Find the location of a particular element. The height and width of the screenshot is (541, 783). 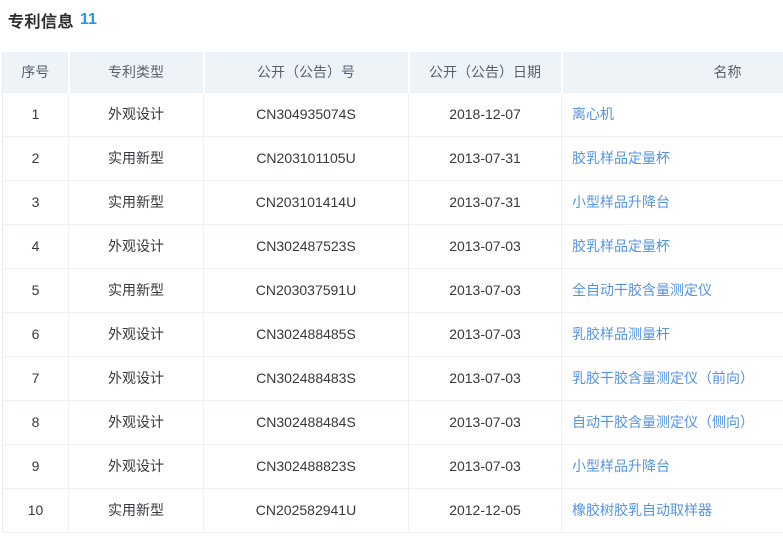

patent-name-link: 离心机 is located at coordinates (593, 114).